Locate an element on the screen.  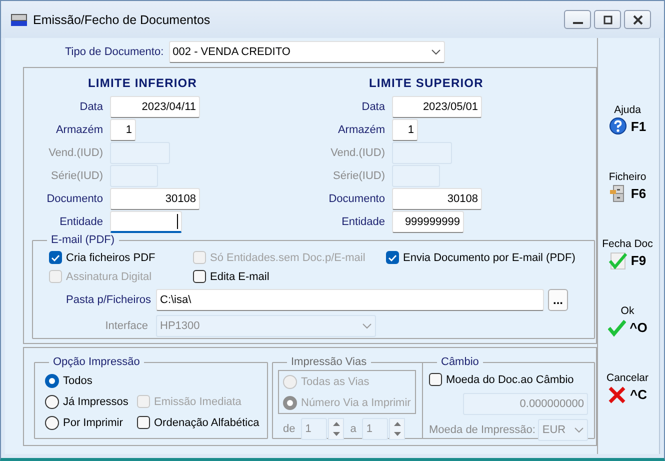
radio-label: Já Impressos is located at coordinates (95, 402).